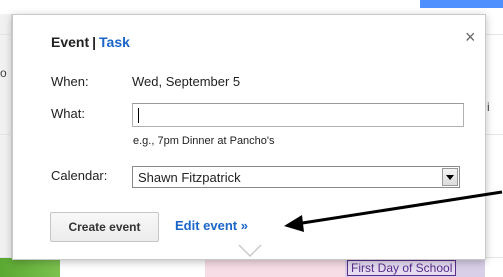 The image size is (503, 277). Describe the element at coordinates (294, 223) in the screenshot. I see `arrow-head-icon` at that location.